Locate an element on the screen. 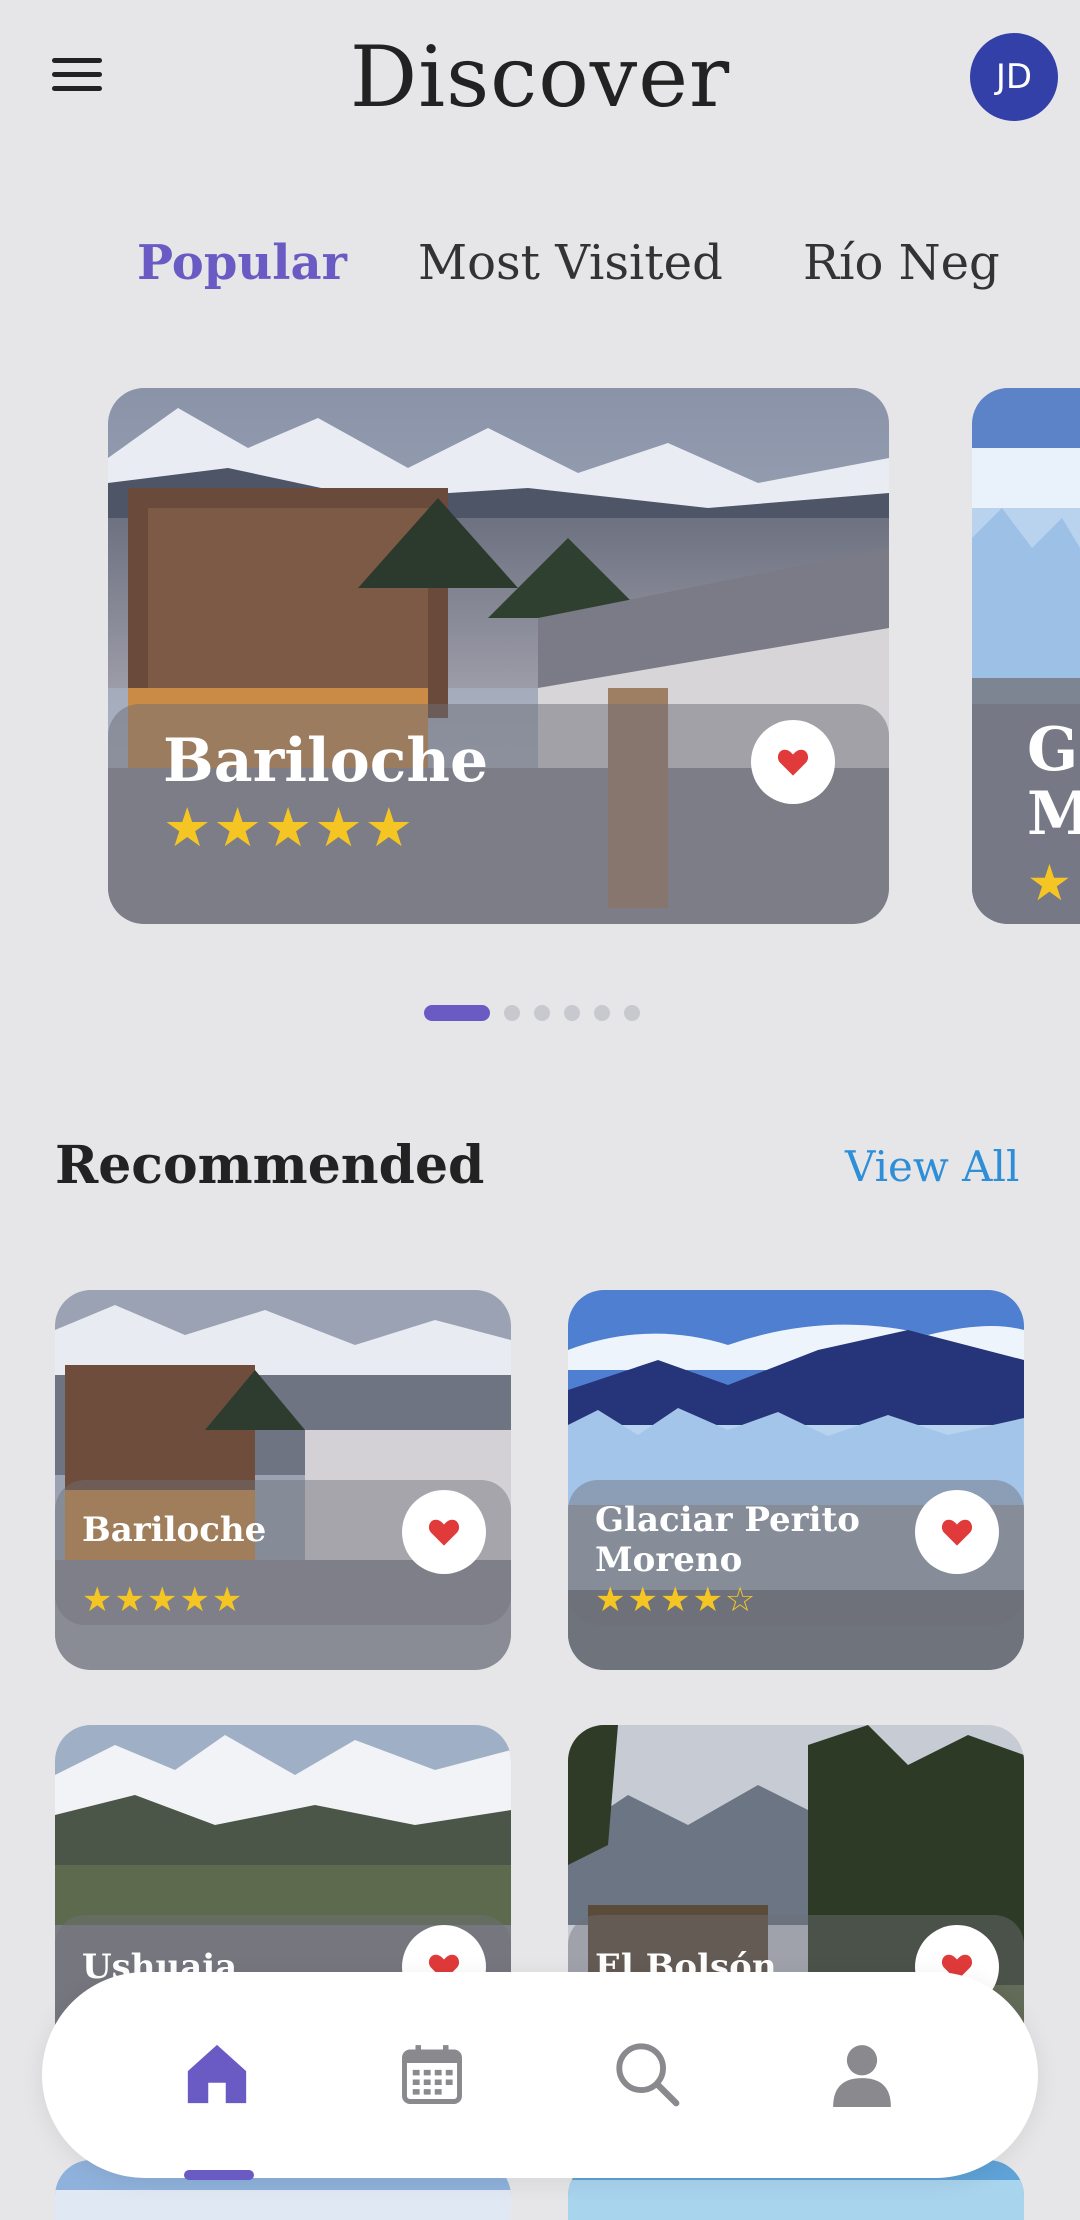  carousel-dot-active is located at coordinates (457, 1013).